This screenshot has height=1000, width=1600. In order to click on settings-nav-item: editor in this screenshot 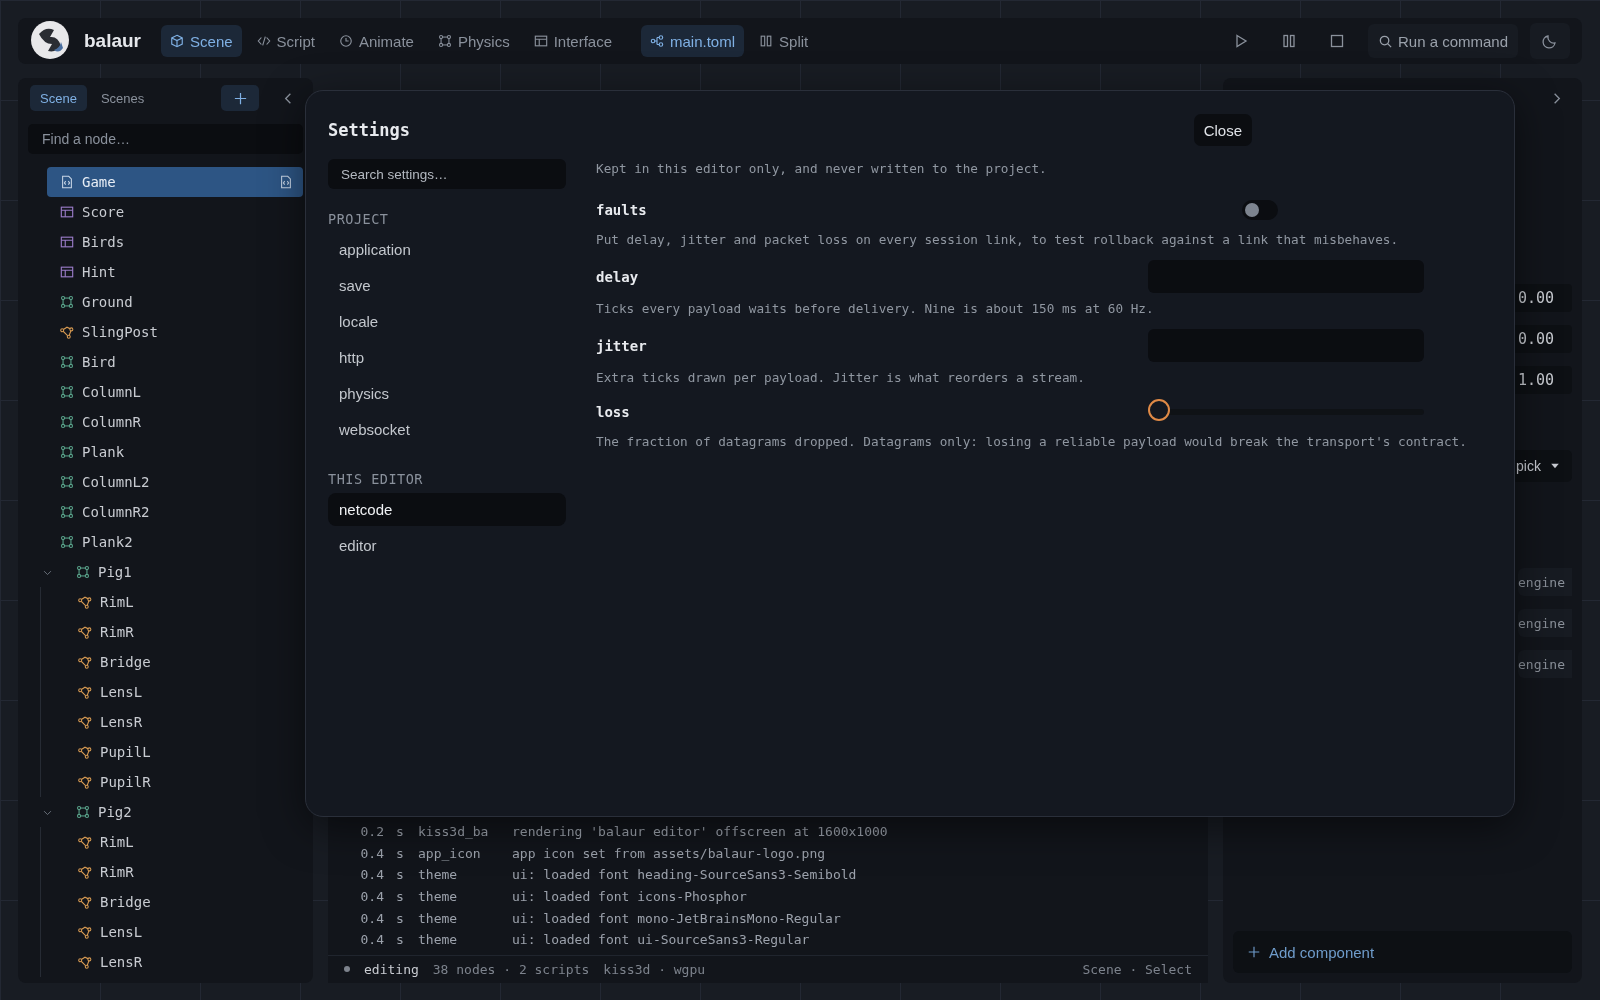, I will do `click(447, 545)`.